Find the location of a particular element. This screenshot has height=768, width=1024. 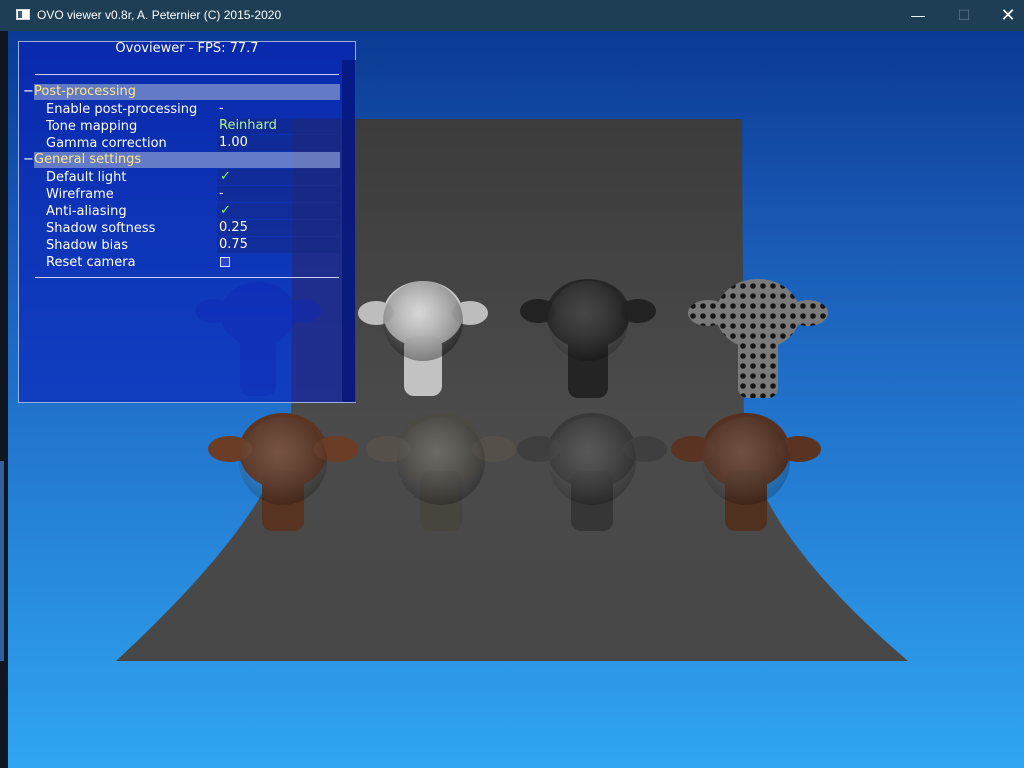

section-general-settings: − General settings is located at coordinates (180, 160).